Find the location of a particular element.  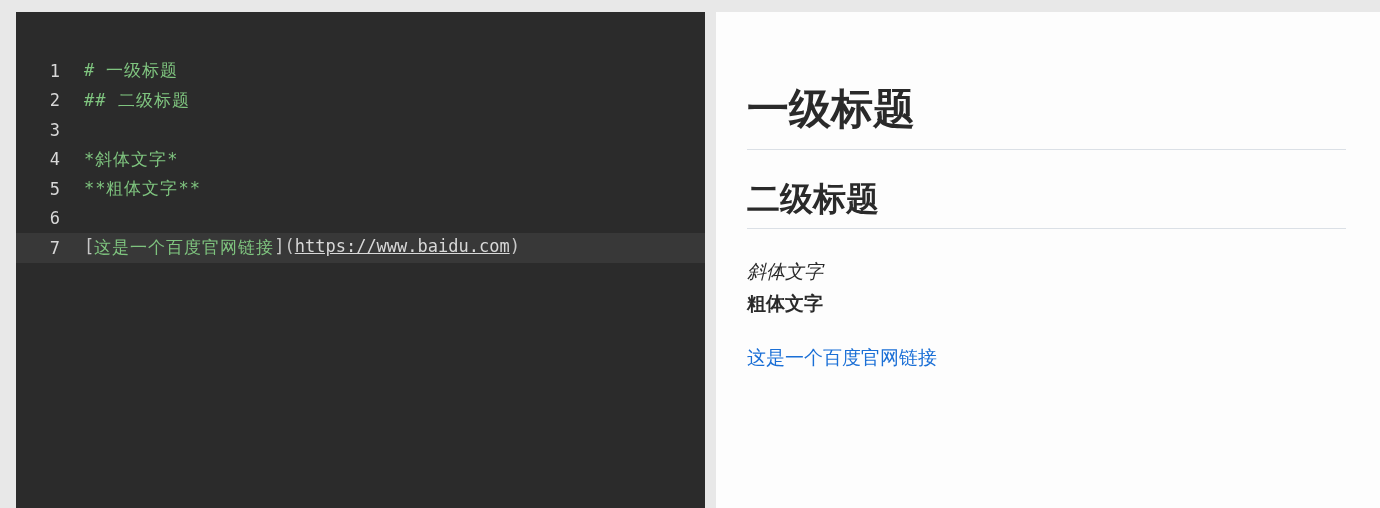

italic-text: 斜体文字 is located at coordinates (786, 272).